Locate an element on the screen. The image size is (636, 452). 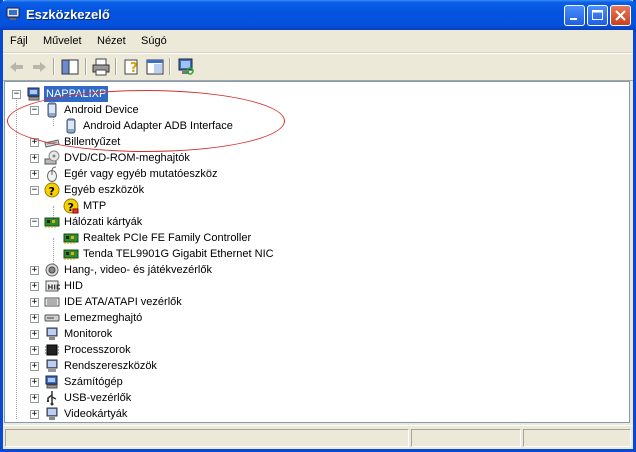
tree-category-item: Videokártyák is located at coordinates (315, 414).